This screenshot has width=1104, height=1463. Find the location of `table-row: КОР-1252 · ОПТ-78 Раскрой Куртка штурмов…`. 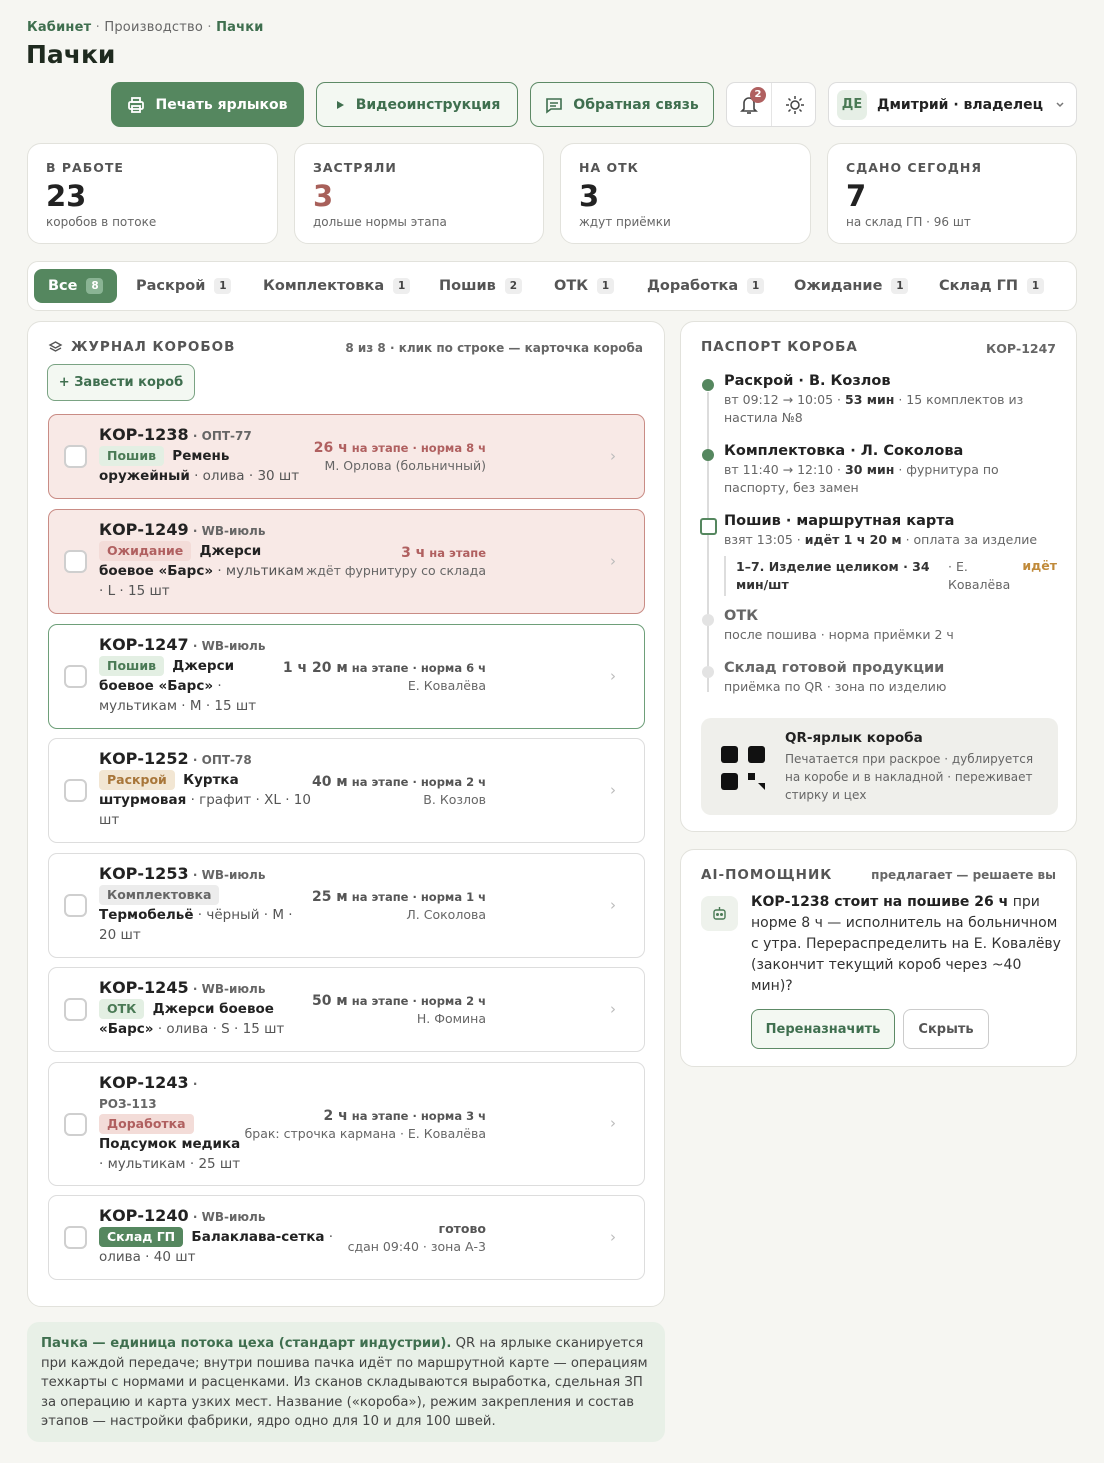

table-row: КОР-1252 · ОПТ-78 Раскрой Куртка штурмов… is located at coordinates (346, 790).